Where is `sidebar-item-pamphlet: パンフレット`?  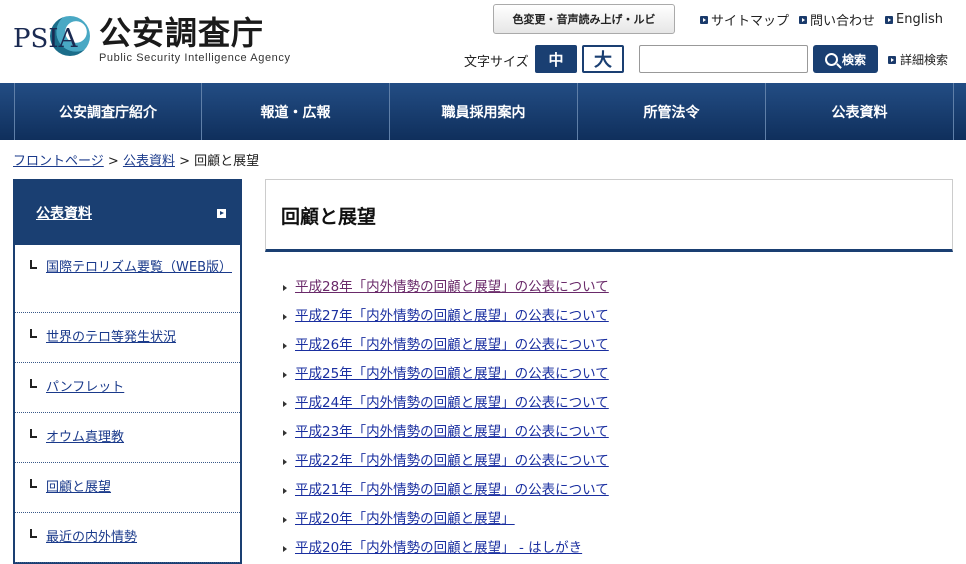 sidebar-item-pamphlet: パンフレット is located at coordinates (127, 388).